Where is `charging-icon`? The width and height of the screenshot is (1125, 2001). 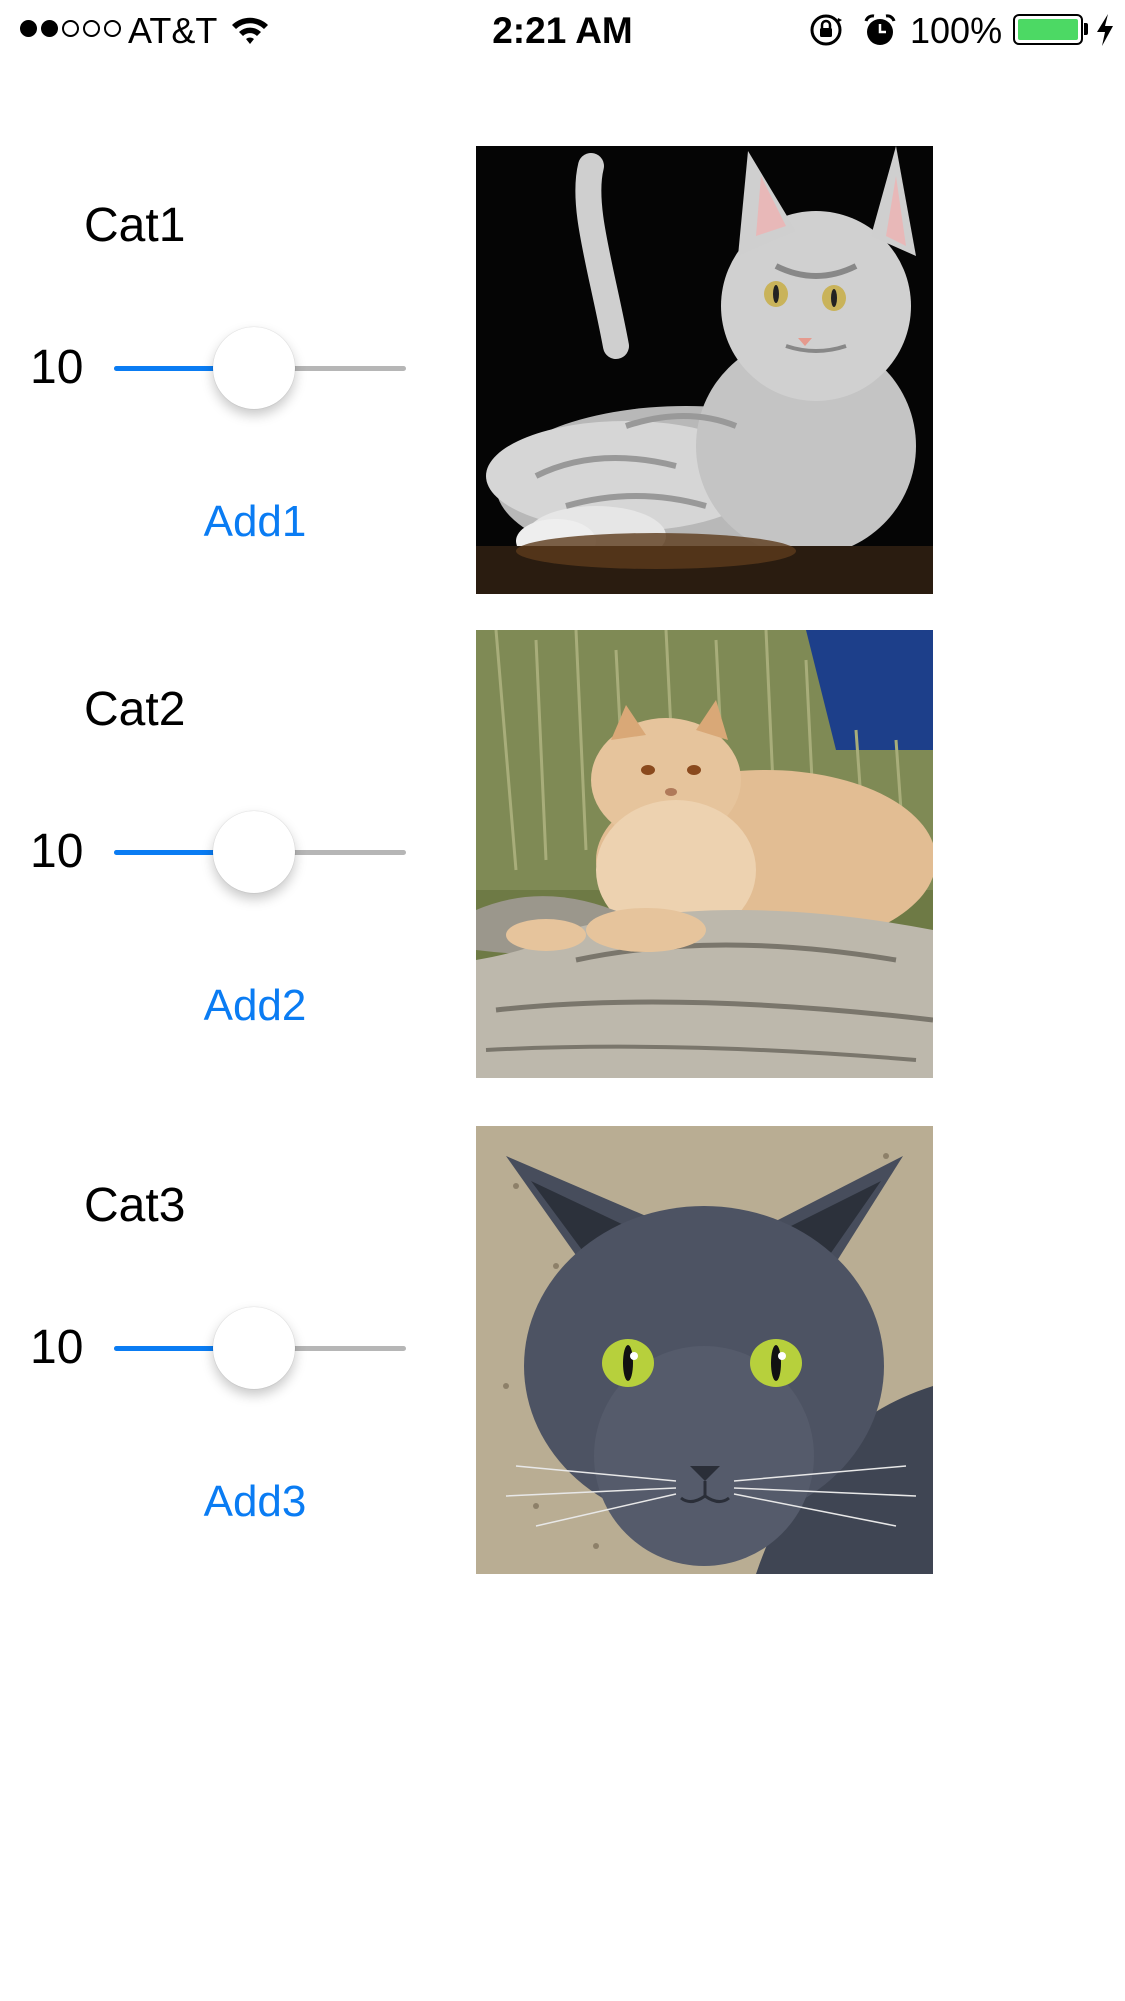
charging-icon is located at coordinates (1105, 30).